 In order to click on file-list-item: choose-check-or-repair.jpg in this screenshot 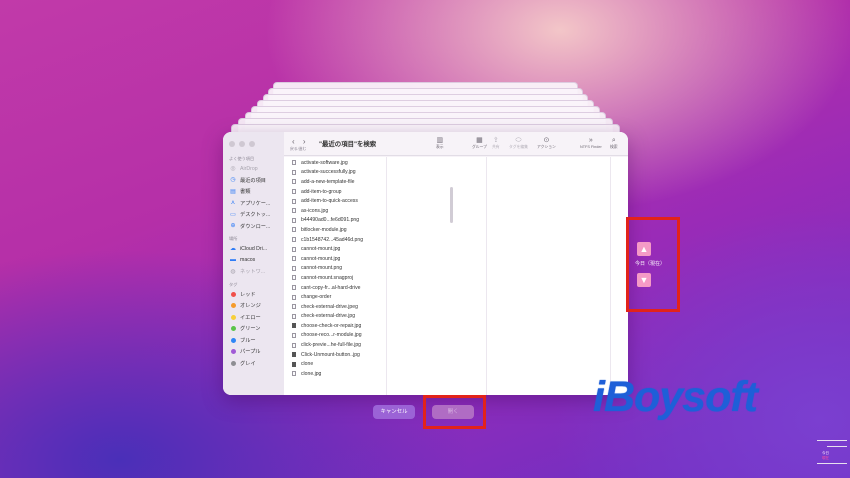, I will do `click(335, 326)`.